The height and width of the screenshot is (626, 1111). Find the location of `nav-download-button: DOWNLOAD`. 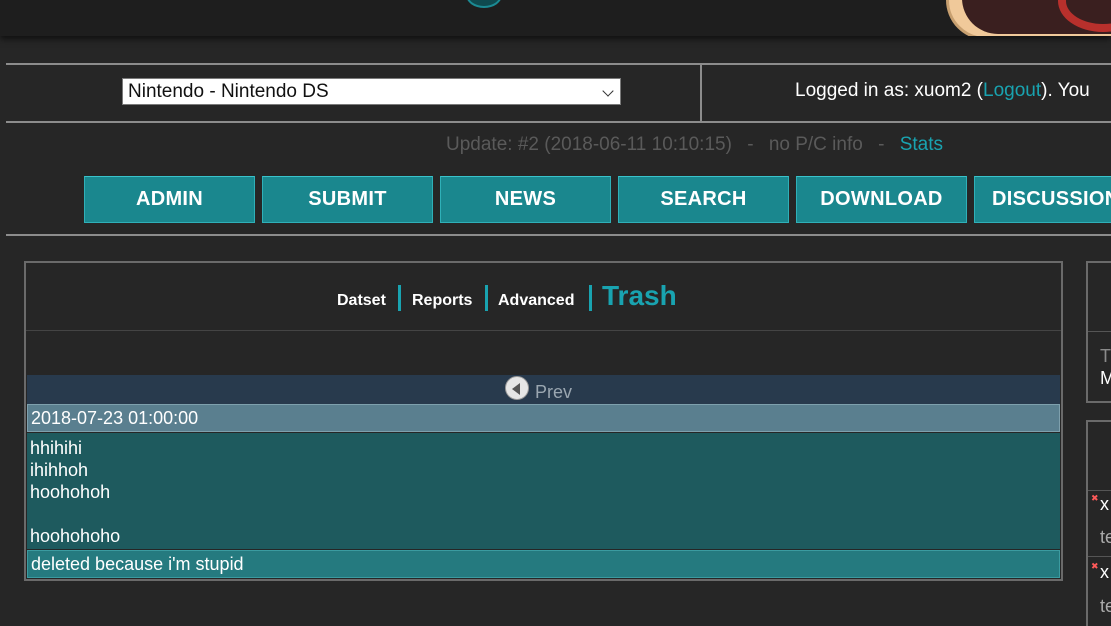

nav-download-button: DOWNLOAD is located at coordinates (881, 199).